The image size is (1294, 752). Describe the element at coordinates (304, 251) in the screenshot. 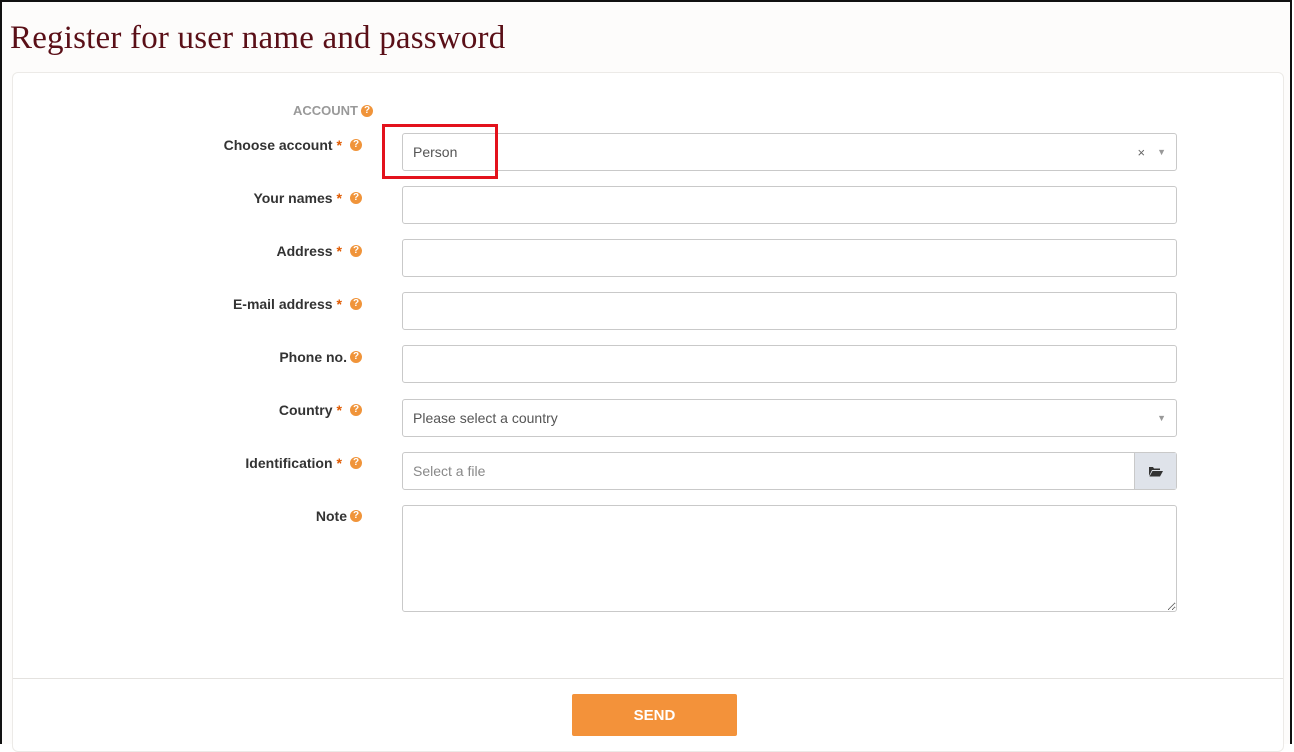

I see `address-label-text: Address` at that location.